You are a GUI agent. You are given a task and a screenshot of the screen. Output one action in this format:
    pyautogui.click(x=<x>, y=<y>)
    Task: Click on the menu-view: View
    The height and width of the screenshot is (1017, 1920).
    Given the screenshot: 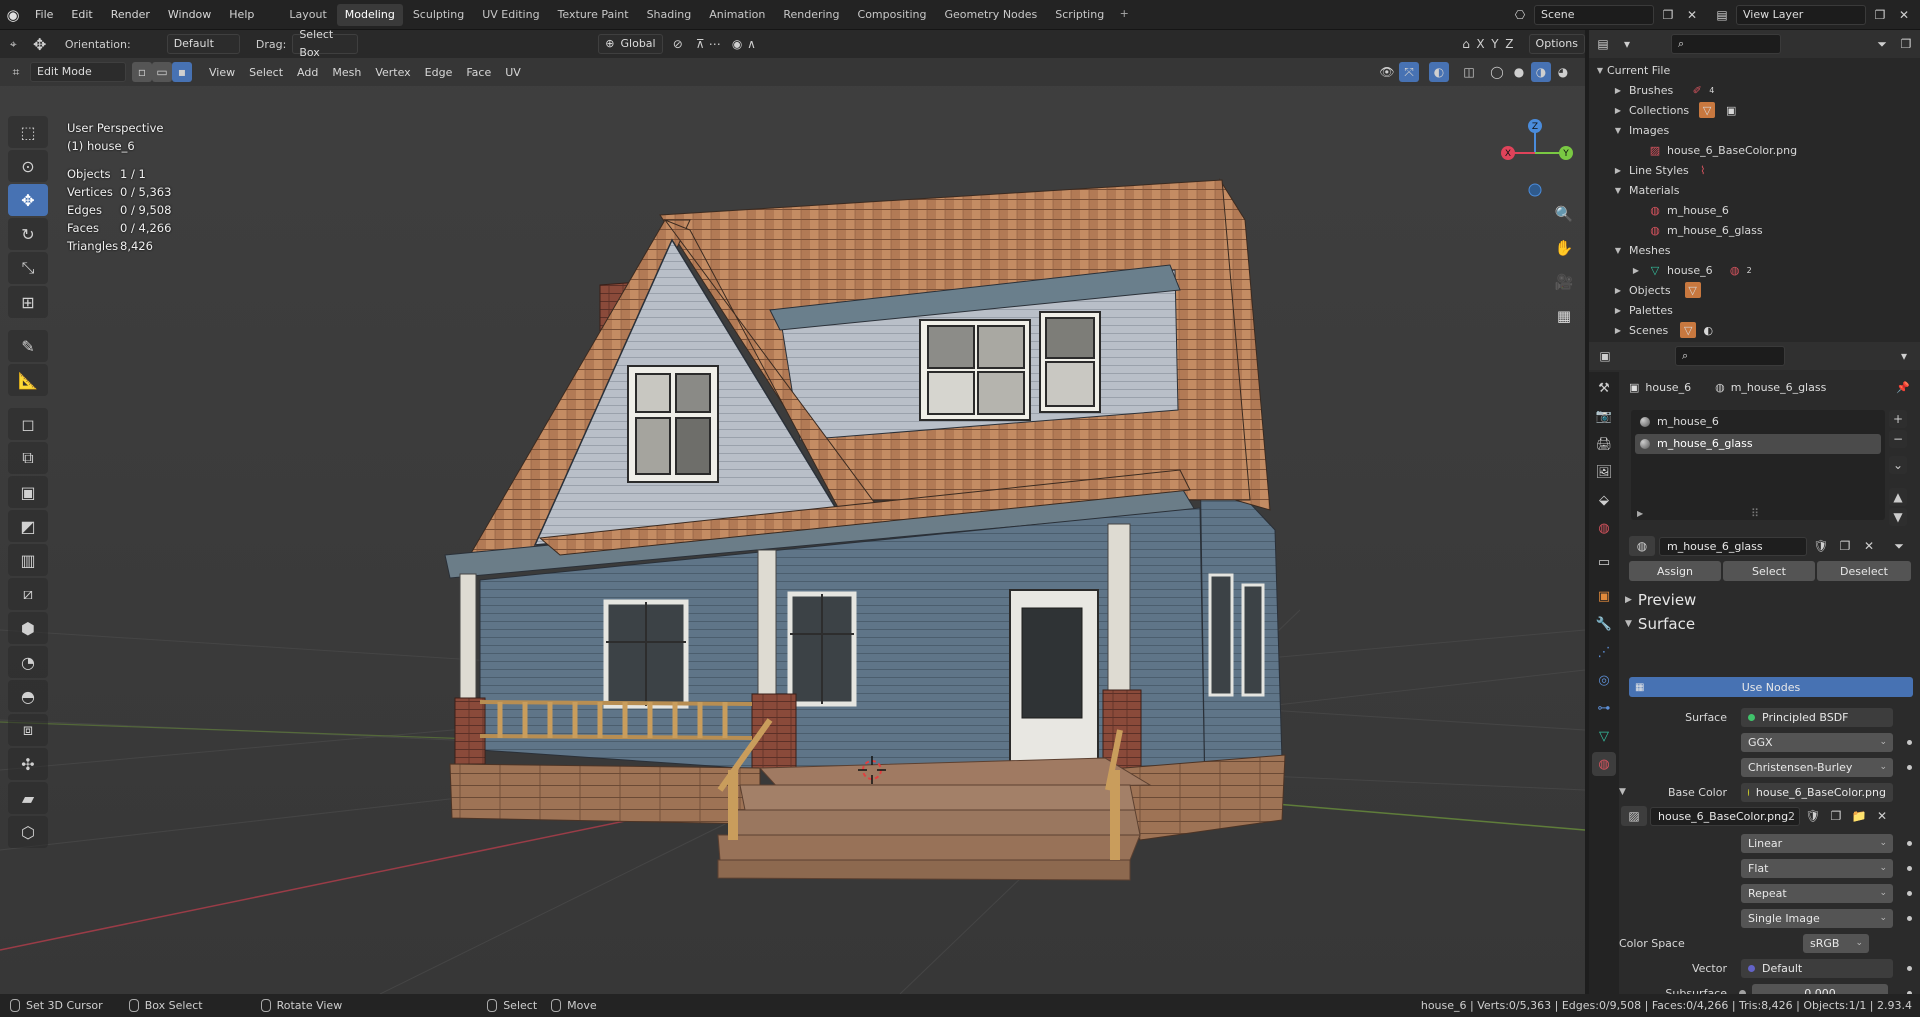 What is the action you would take?
    pyautogui.click(x=222, y=72)
    